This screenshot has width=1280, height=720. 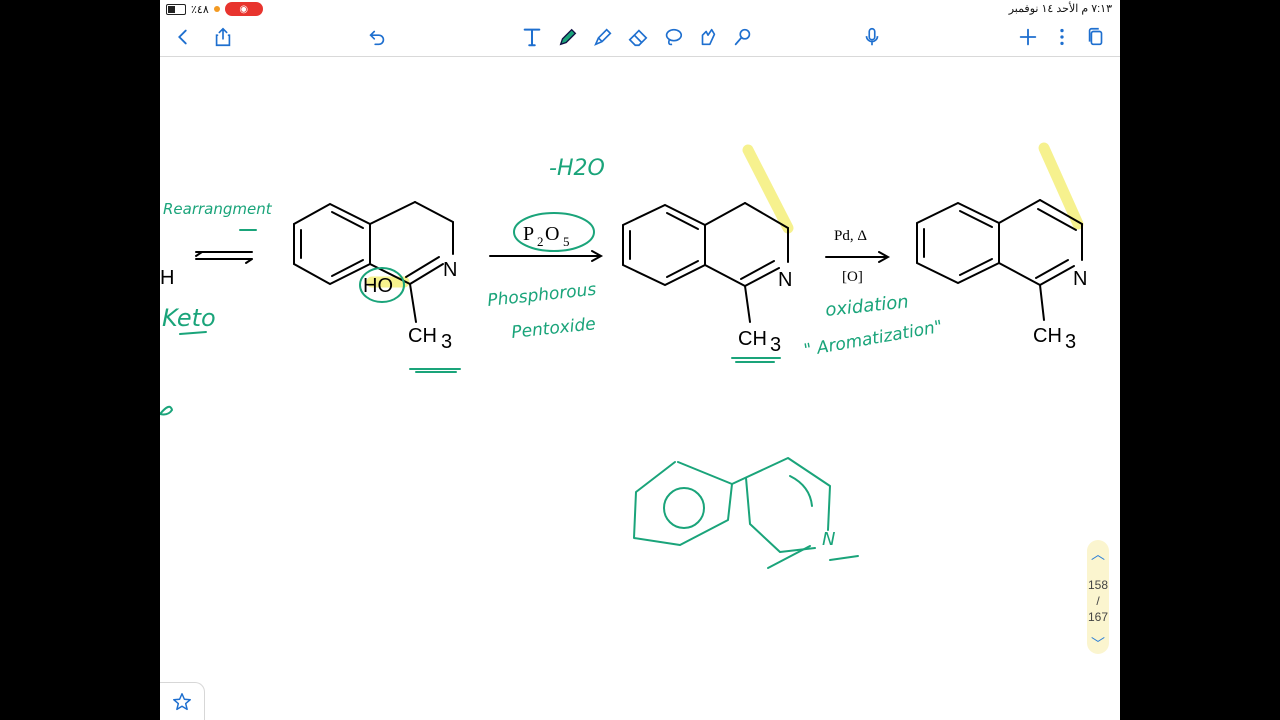 I want to click on ink-minus-h2o: -H2O, so click(x=577, y=168).